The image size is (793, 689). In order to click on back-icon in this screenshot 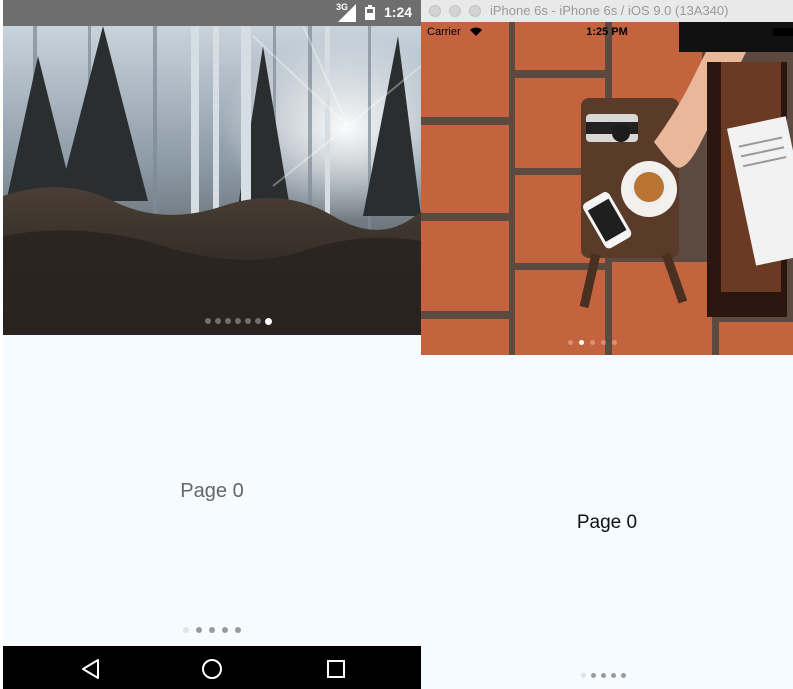, I will do `click(91, 669)`.